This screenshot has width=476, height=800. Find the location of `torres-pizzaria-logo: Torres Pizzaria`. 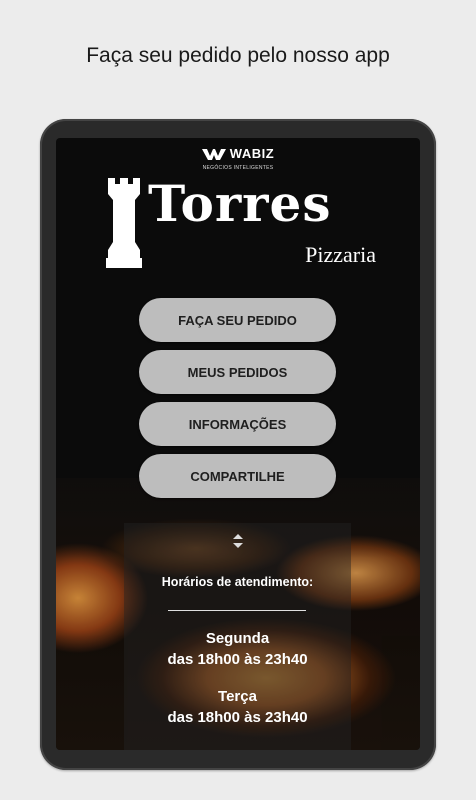

torres-pizzaria-logo: Torres Pizzaria is located at coordinates (241, 226).